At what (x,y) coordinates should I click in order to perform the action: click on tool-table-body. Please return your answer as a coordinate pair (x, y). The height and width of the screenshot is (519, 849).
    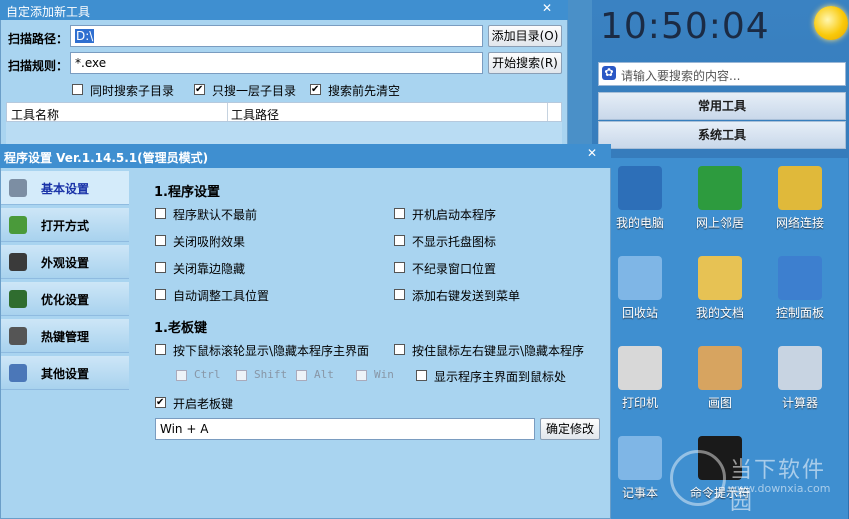
    Looking at the image, I should click on (284, 133).